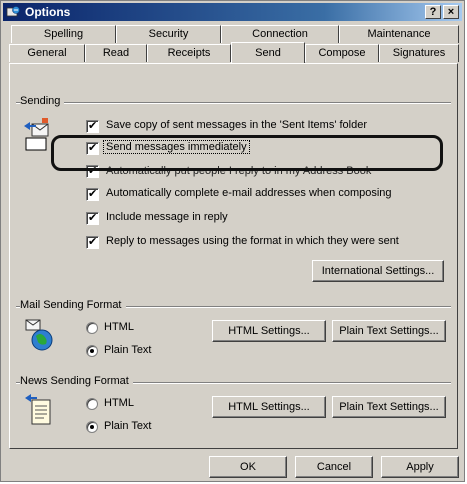  Describe the element at coordinates (92, 351) in the screenshot. I see `mail-plain-text-radio` at that location.